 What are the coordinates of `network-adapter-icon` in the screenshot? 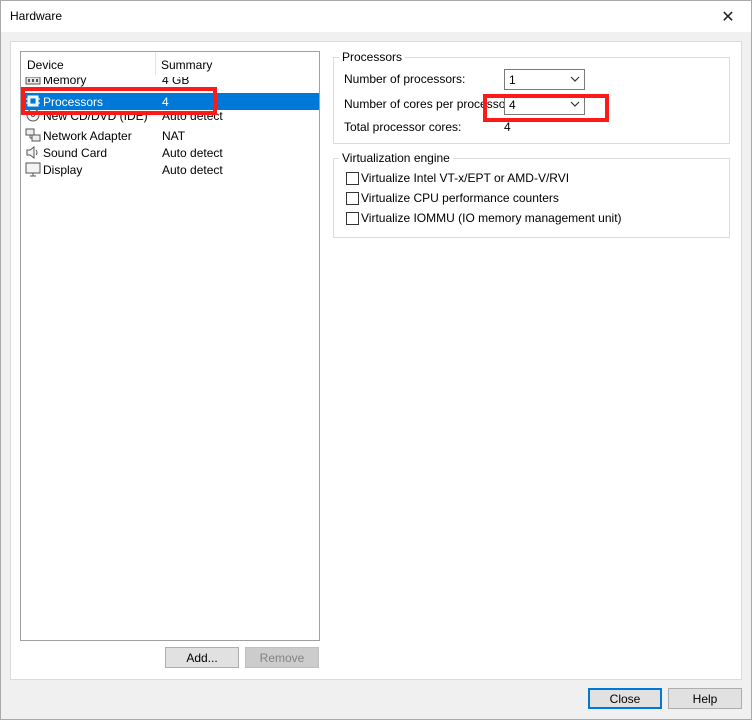 It's located at (33, 135).